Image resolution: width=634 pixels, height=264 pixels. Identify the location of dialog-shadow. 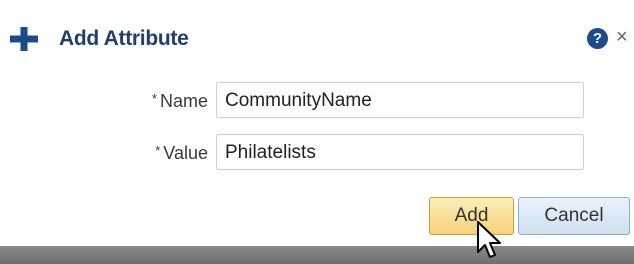
(317, 255).